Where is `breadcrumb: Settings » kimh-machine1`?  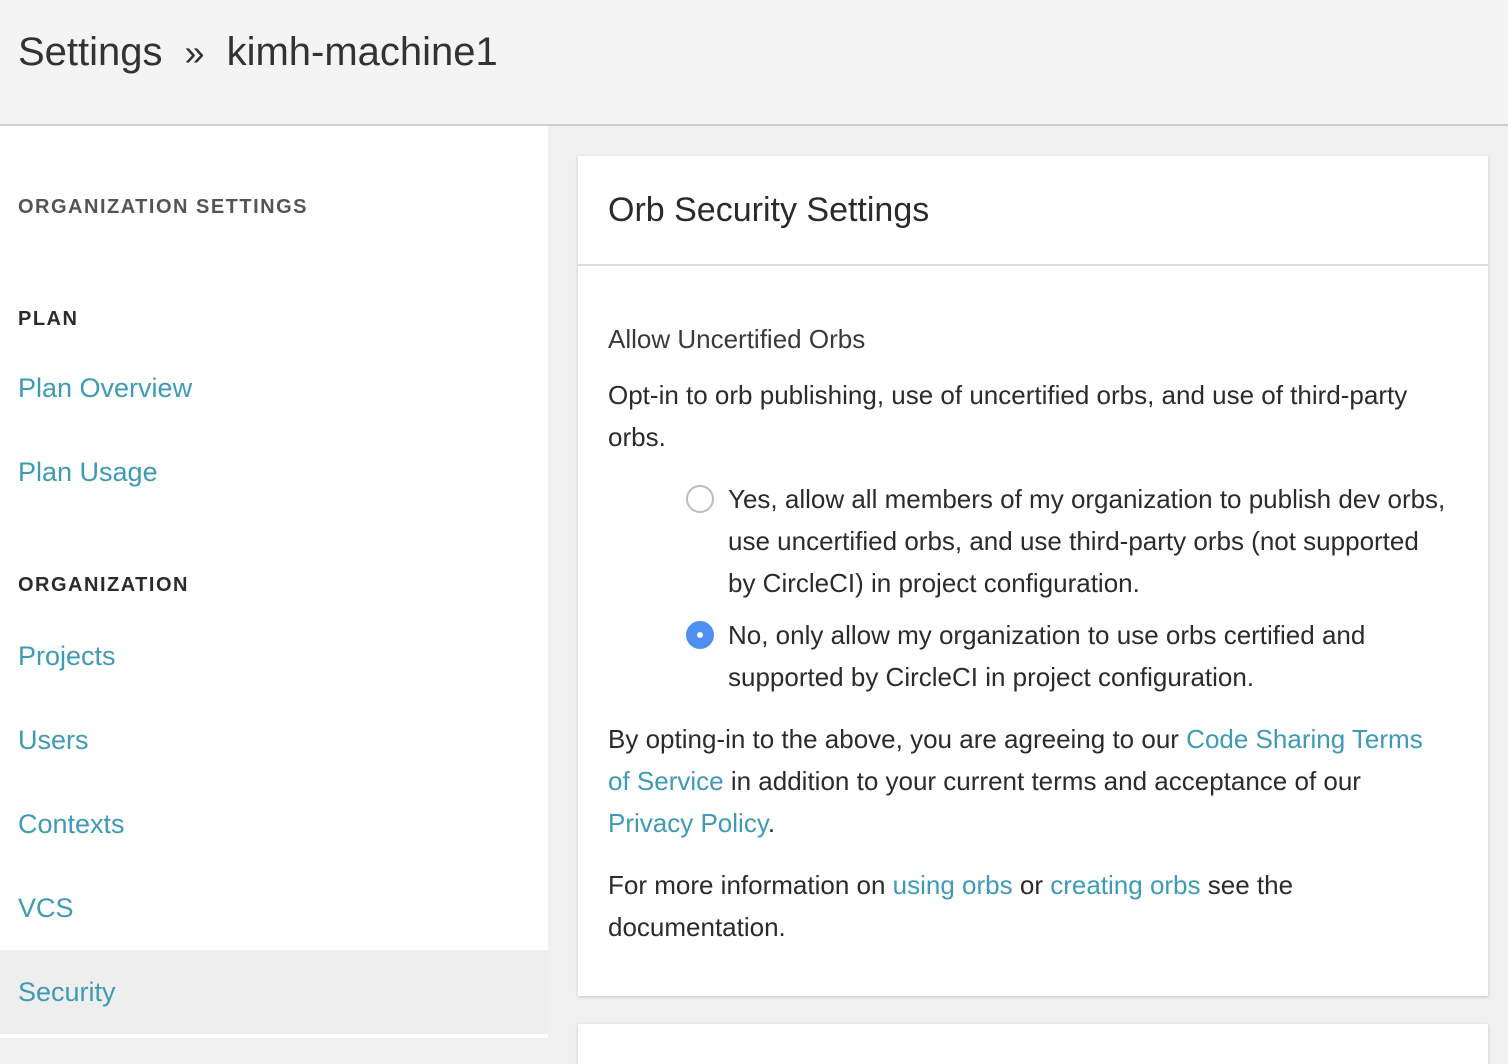 breadcrumb: Settings » kimh-machine1 is located at coordinates (258, 52).